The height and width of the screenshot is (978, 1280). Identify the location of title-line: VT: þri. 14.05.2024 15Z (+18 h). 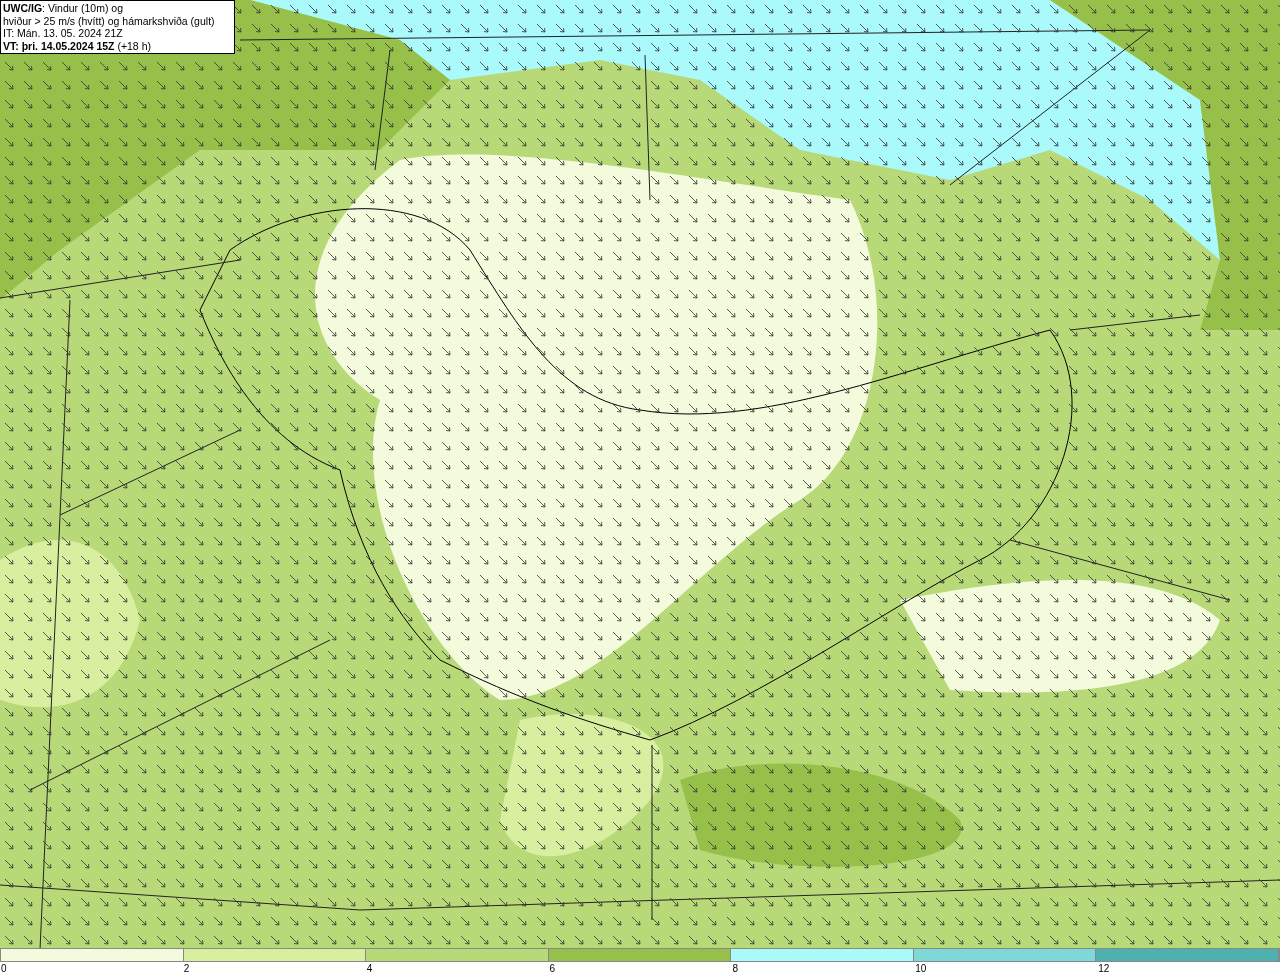
(77, 45).